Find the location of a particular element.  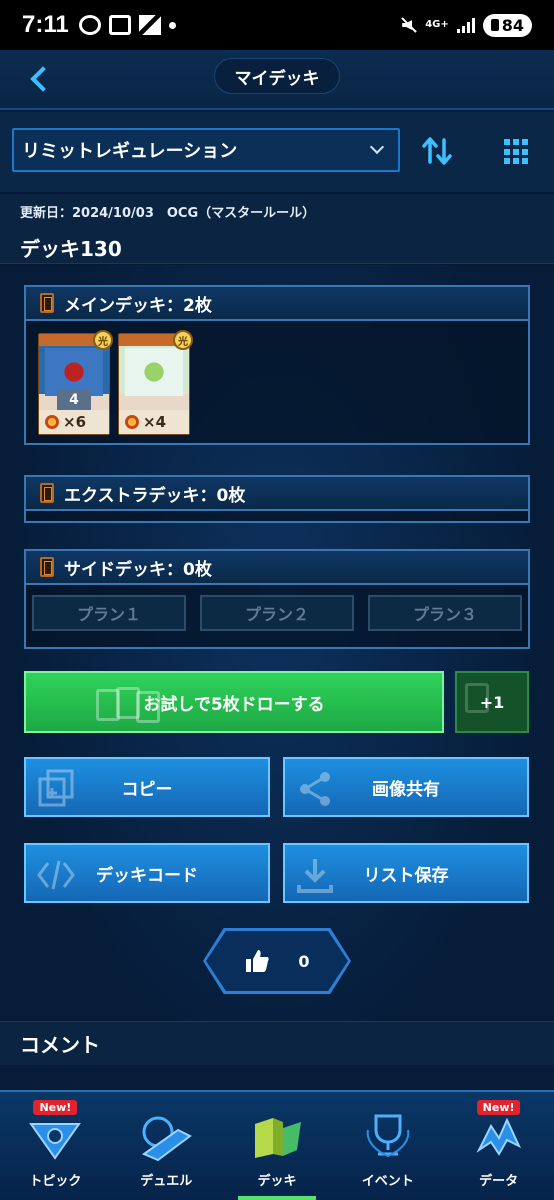

duel-icon is located at coordinates (167, 1139).